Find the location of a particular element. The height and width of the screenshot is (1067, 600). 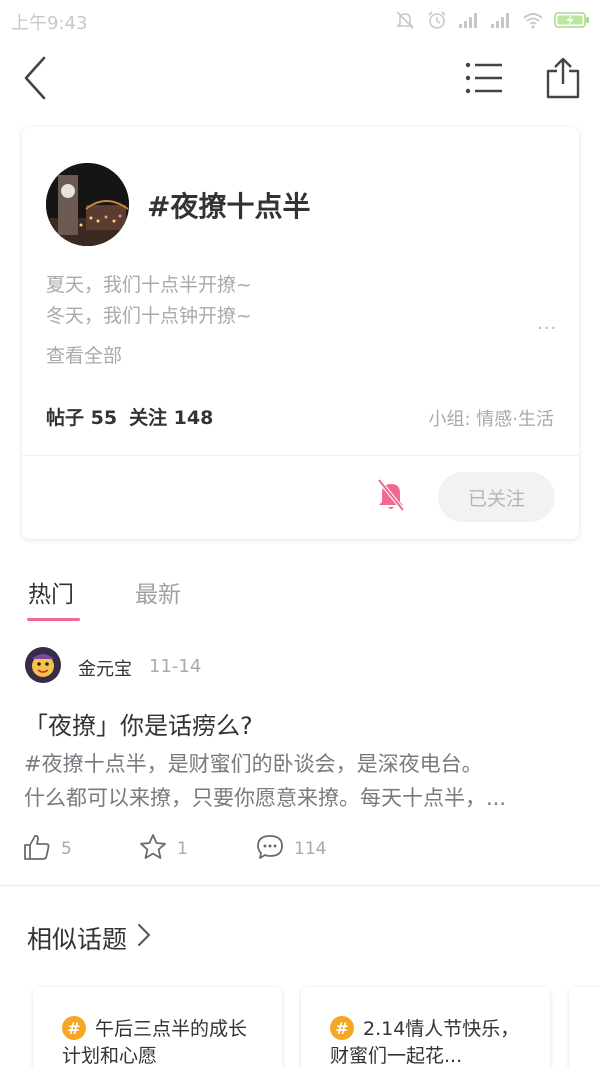

view-all-link: 查看全部 is located at coordinates (84, 354).